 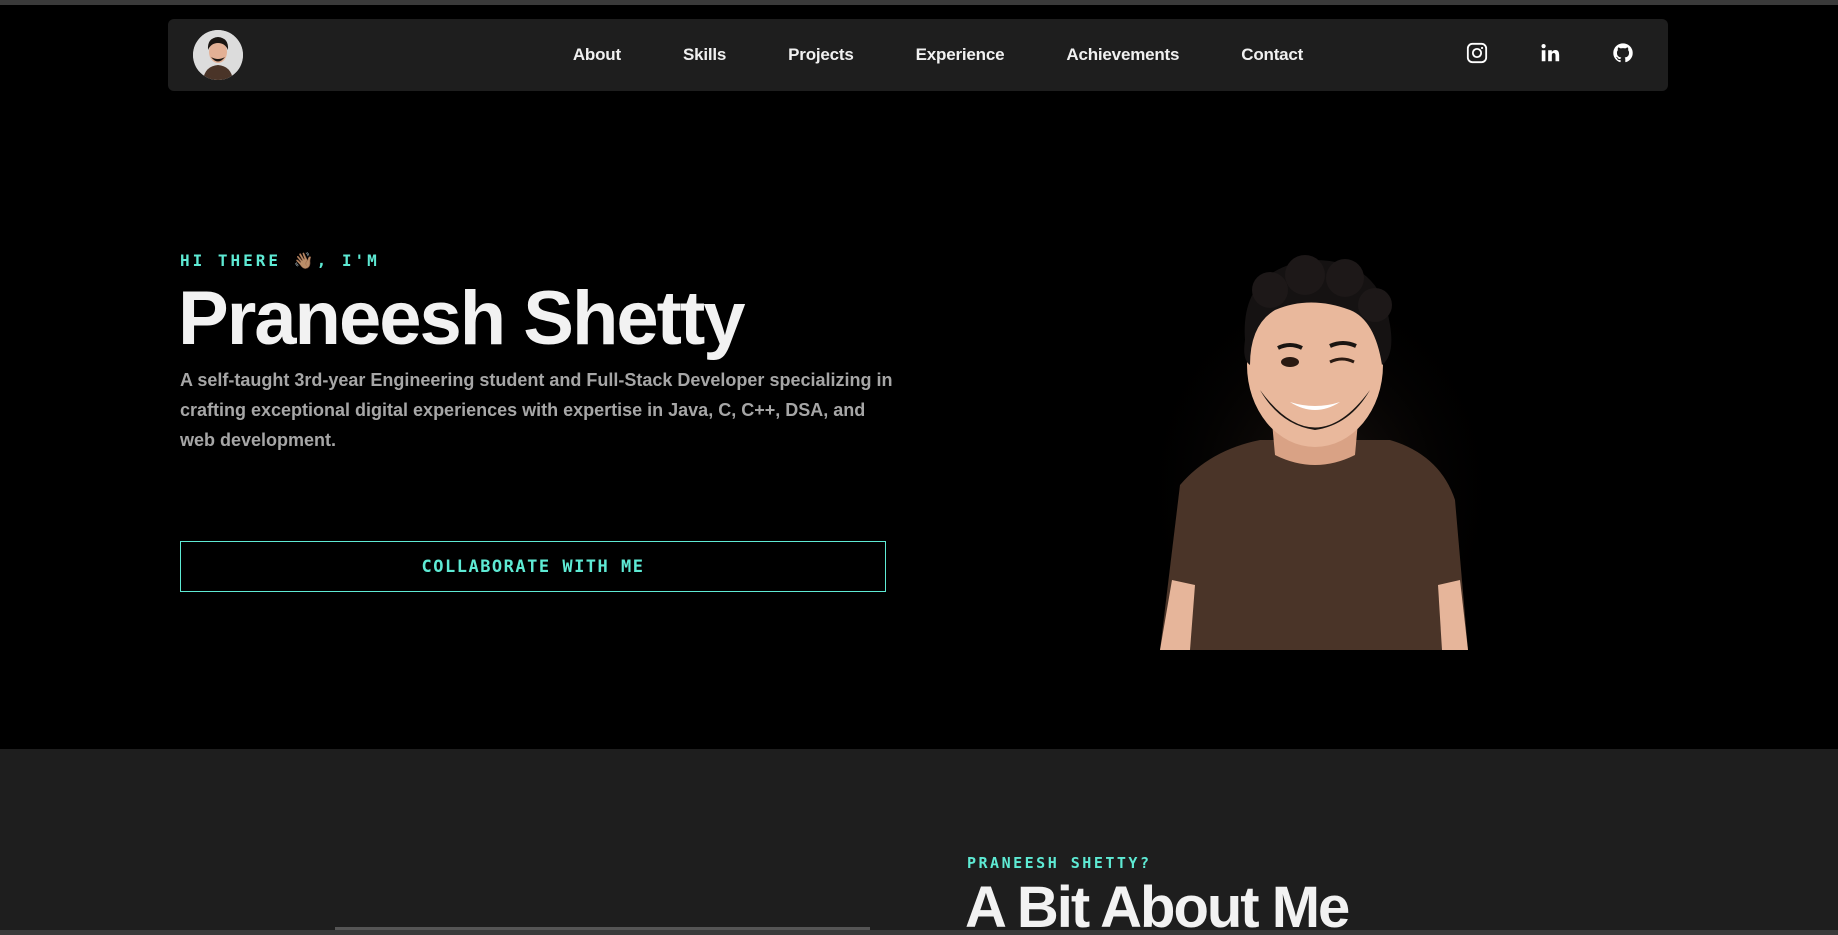 I want to click on about-kicker: PRANEESH SHETTY?, so click(x=1059, y=863).